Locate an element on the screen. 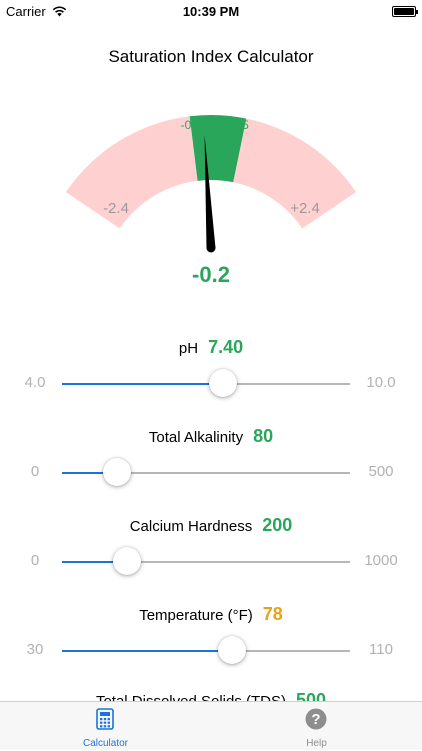  slider-max-label: 500 is located at coordinates (381, 471).